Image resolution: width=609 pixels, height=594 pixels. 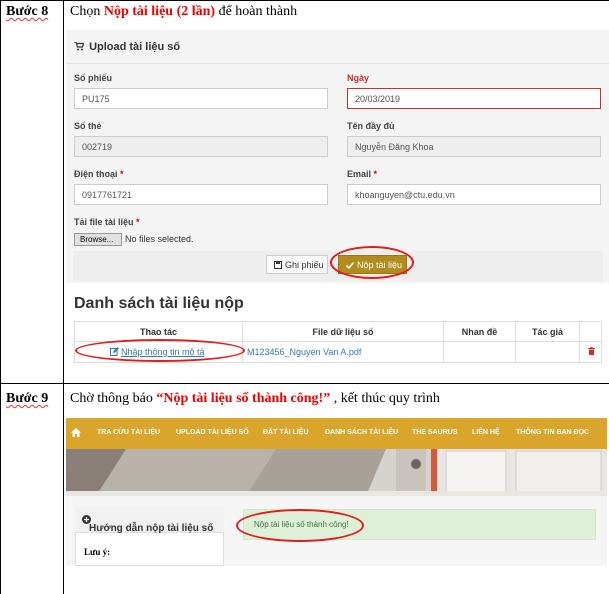 I want to click on guide-note-label: Lưu ý:, so click(x=97, y=552).